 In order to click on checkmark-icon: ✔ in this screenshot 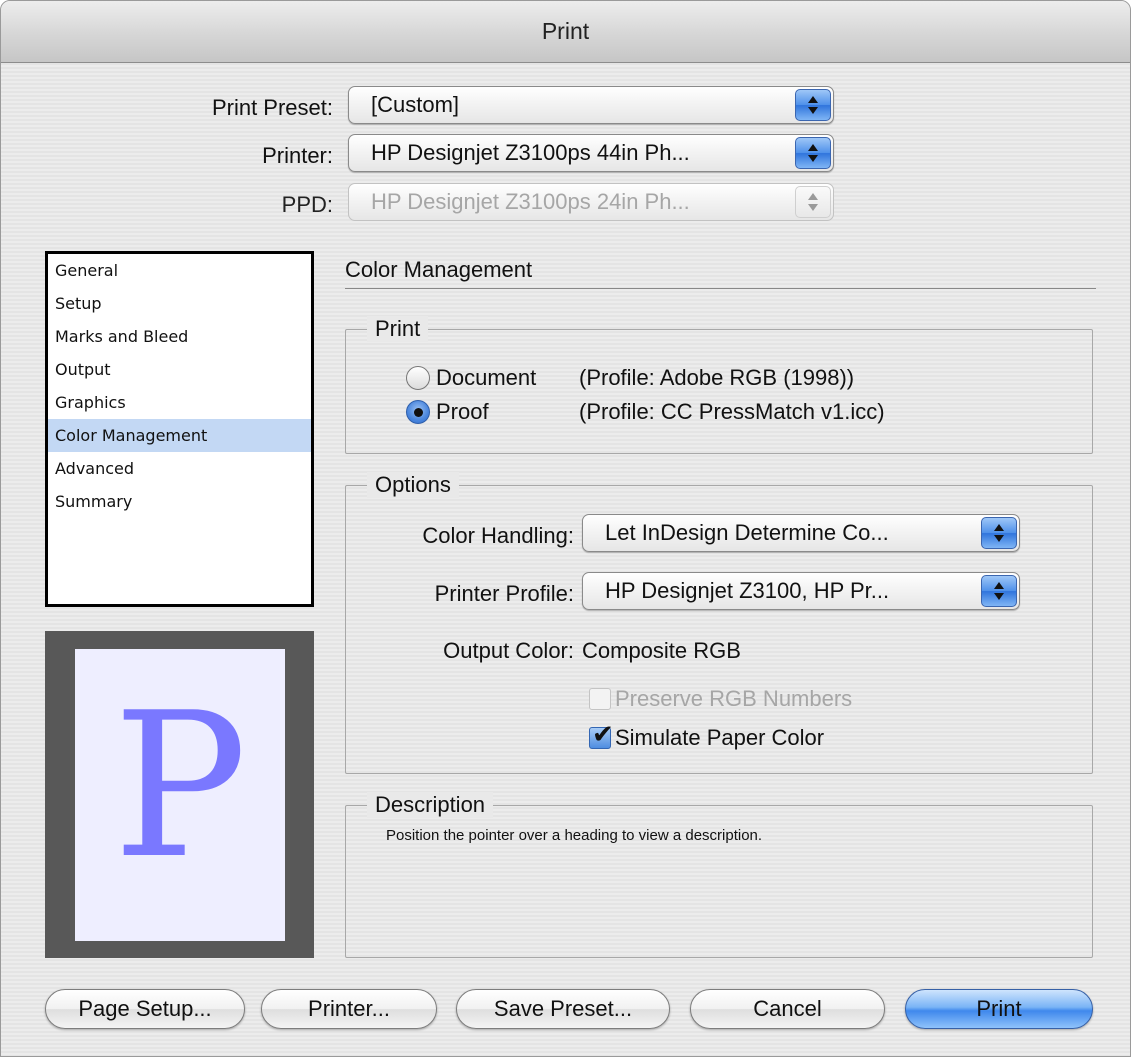, I will do `click(603, 735)`.